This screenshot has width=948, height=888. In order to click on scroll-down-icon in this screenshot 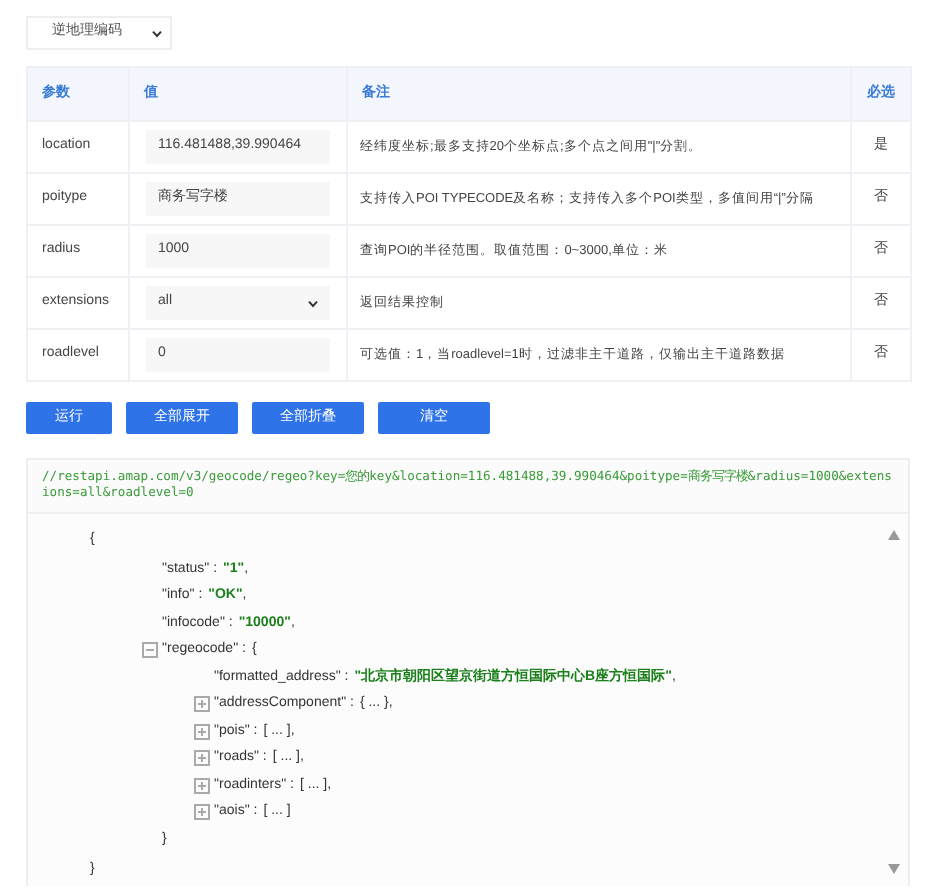, I will do `click(894, 869)`.